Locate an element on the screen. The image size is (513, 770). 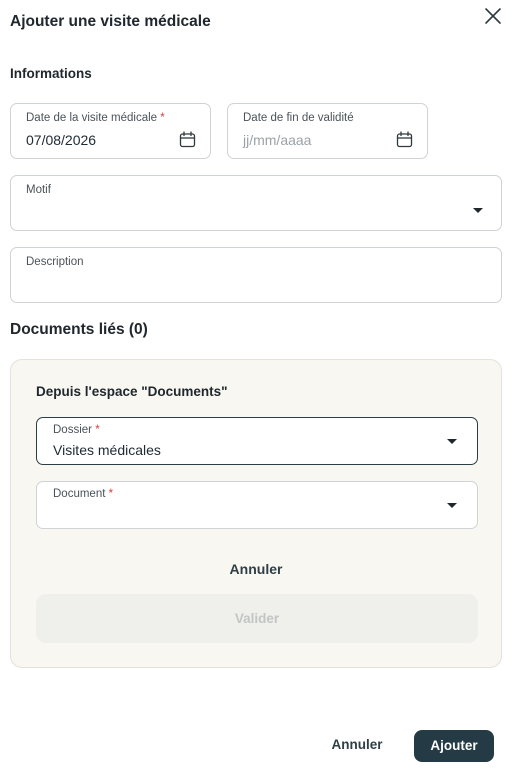
description-label: Description is located at coordinates (55, 262).